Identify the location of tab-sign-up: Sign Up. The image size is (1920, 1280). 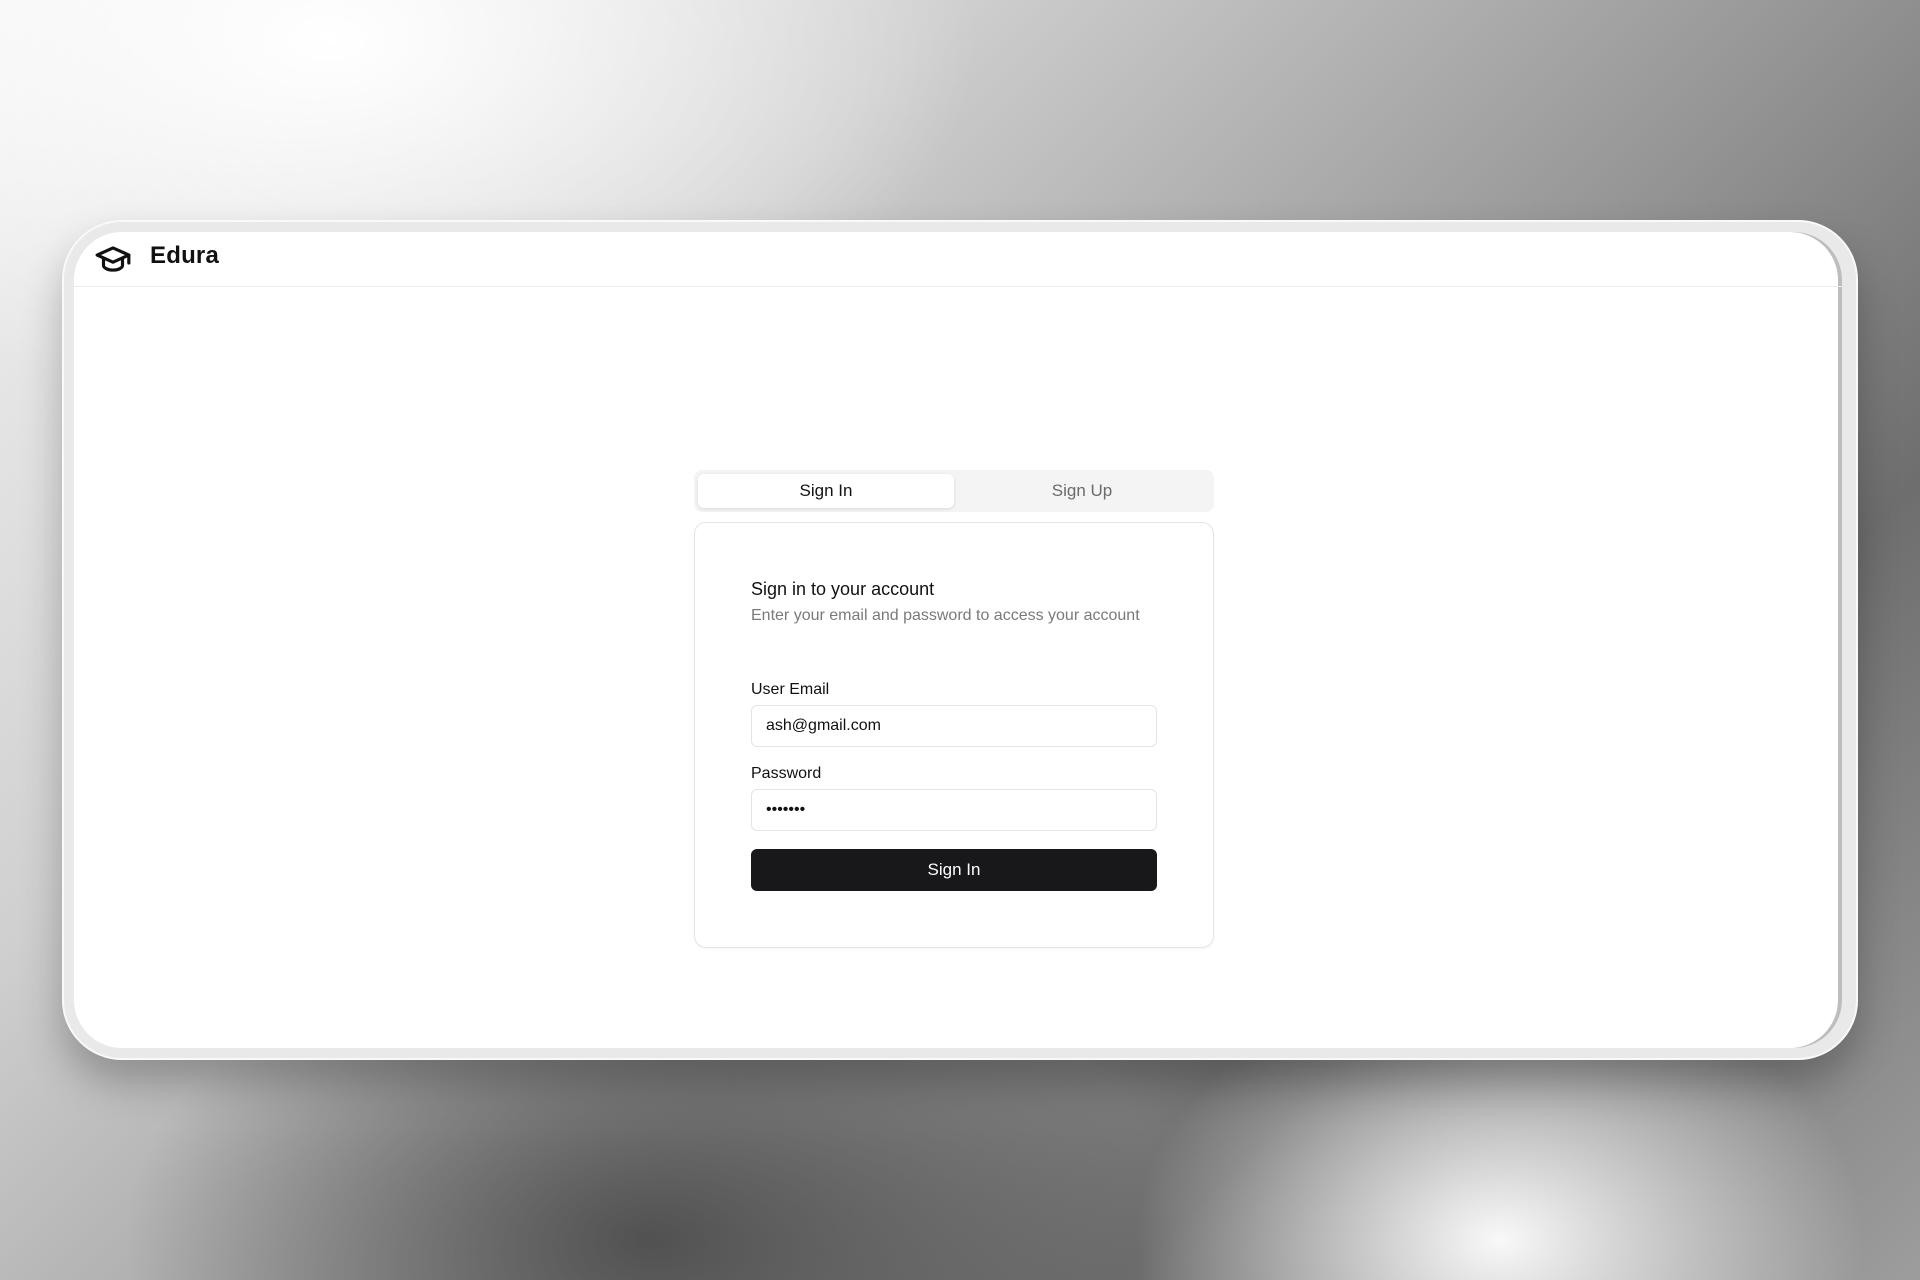
(1082, 491).